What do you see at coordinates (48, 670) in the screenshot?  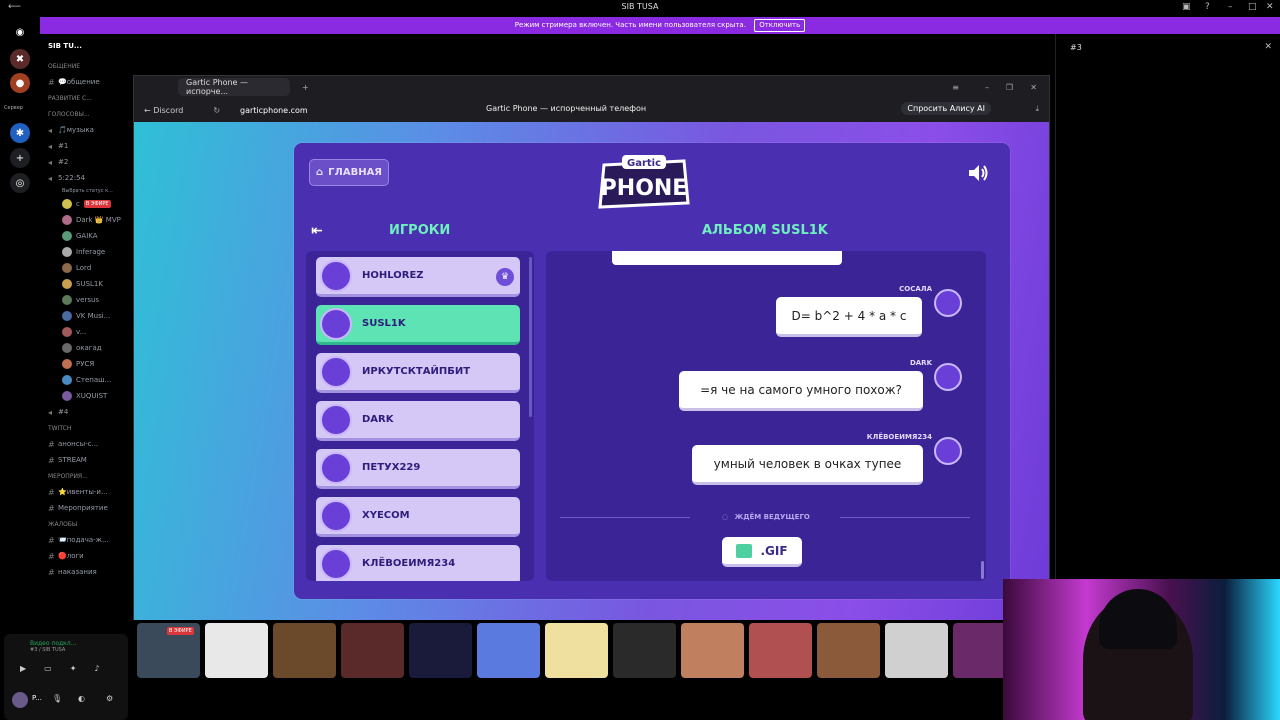 I see `screen-share-icon: ▭` at bounding box center [48, 670].